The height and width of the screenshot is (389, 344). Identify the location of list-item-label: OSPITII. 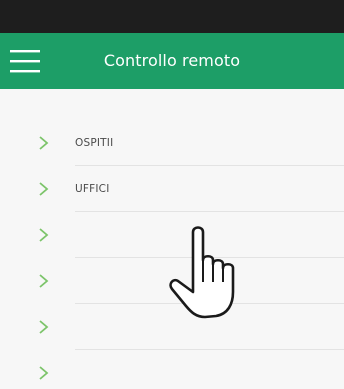
(94, 143).